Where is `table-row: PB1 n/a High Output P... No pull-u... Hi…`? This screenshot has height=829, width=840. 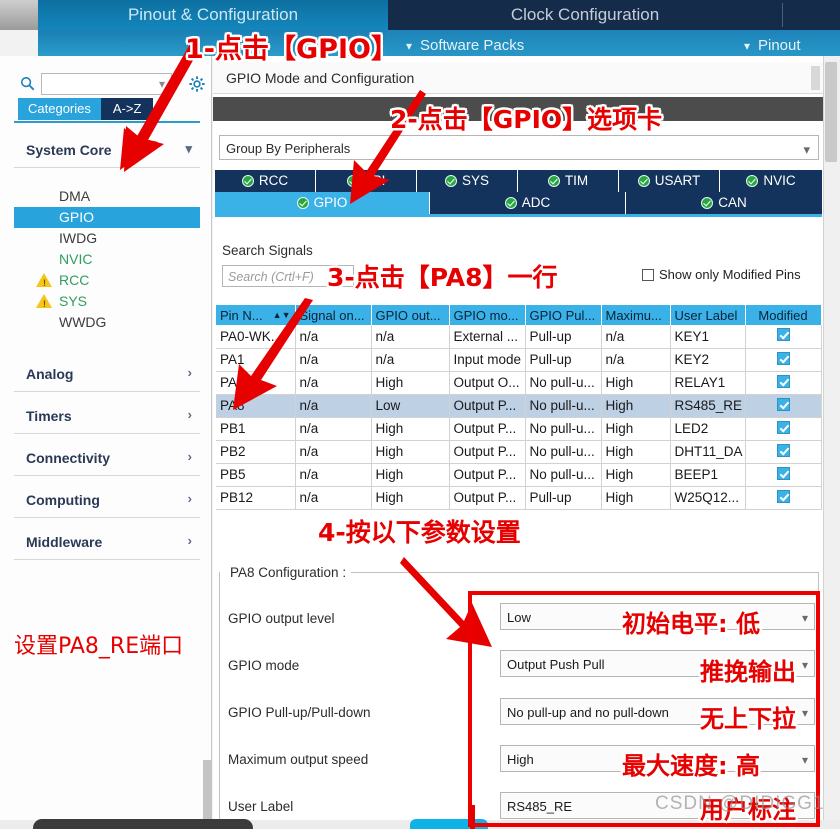 table-row: PB1 n/a High Output P... No pull-u... Hi… is located at coordinates (519, 429).